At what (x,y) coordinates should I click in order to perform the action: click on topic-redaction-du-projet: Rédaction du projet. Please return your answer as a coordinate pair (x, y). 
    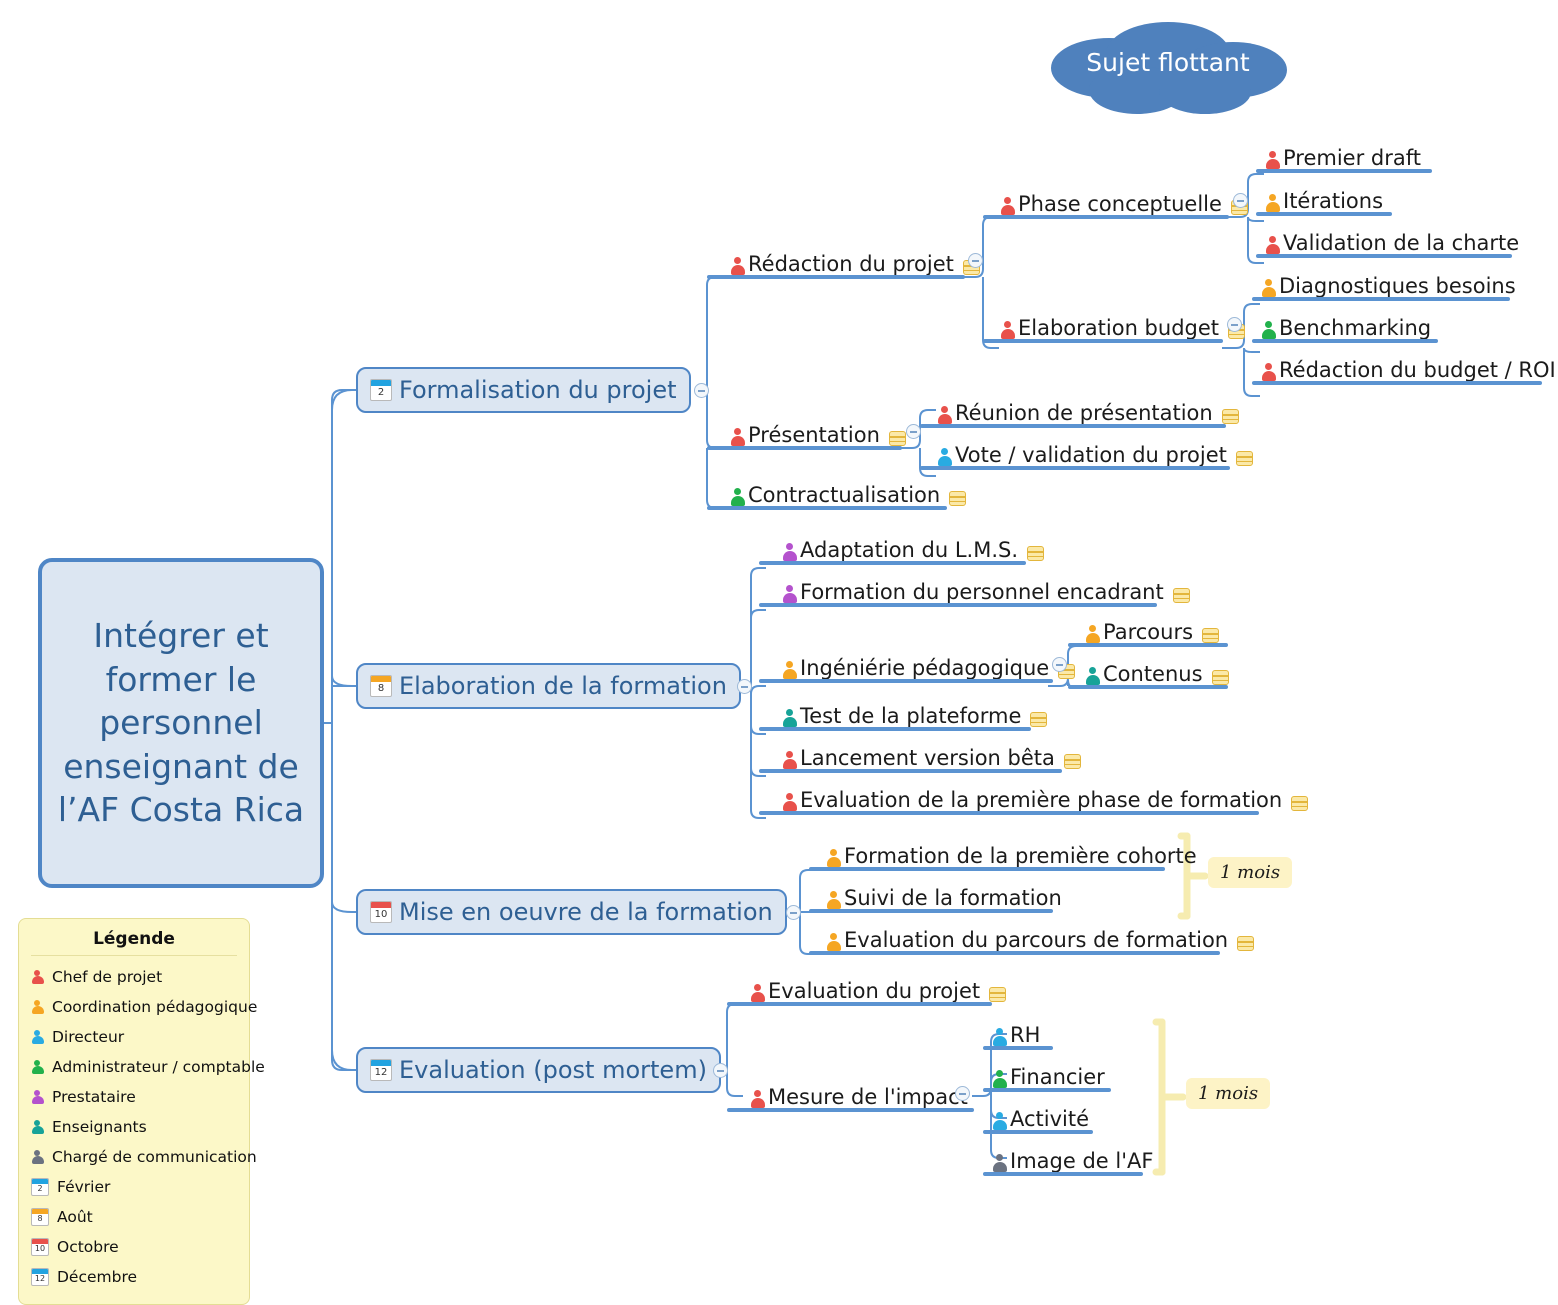
    Looking at the image, I should click on (855, 261).